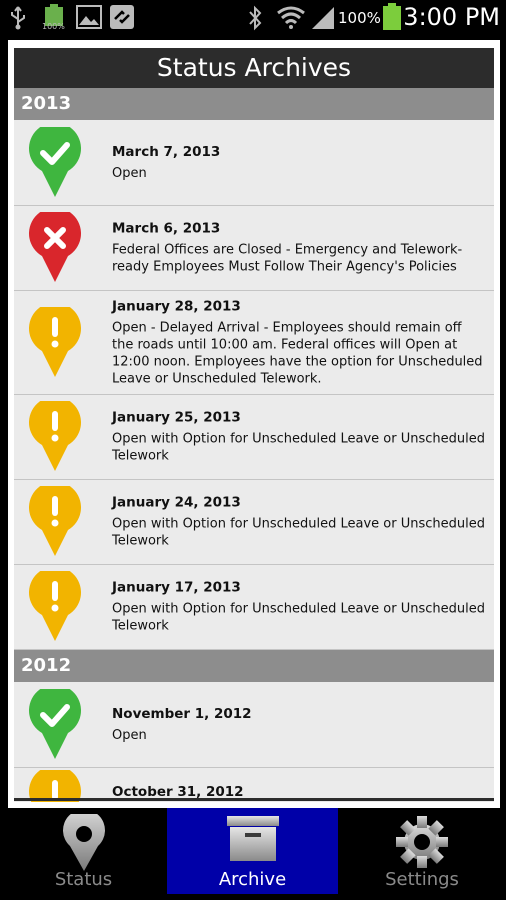  What do you see at coordinates (254, 104) in the screenshot?
I see `year-header: 2013` at bounding box center [254, 104].